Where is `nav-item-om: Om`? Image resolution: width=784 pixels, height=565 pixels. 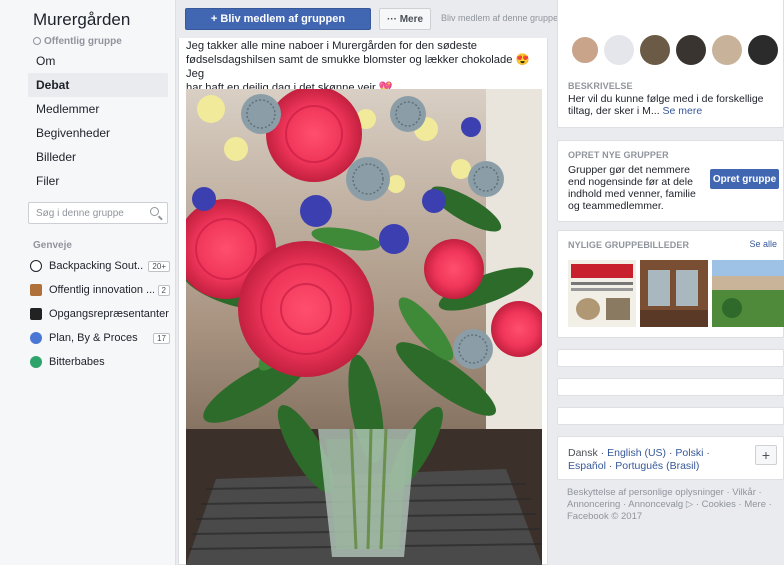 nav-item-om: Om is located at coordinates (98, 61).